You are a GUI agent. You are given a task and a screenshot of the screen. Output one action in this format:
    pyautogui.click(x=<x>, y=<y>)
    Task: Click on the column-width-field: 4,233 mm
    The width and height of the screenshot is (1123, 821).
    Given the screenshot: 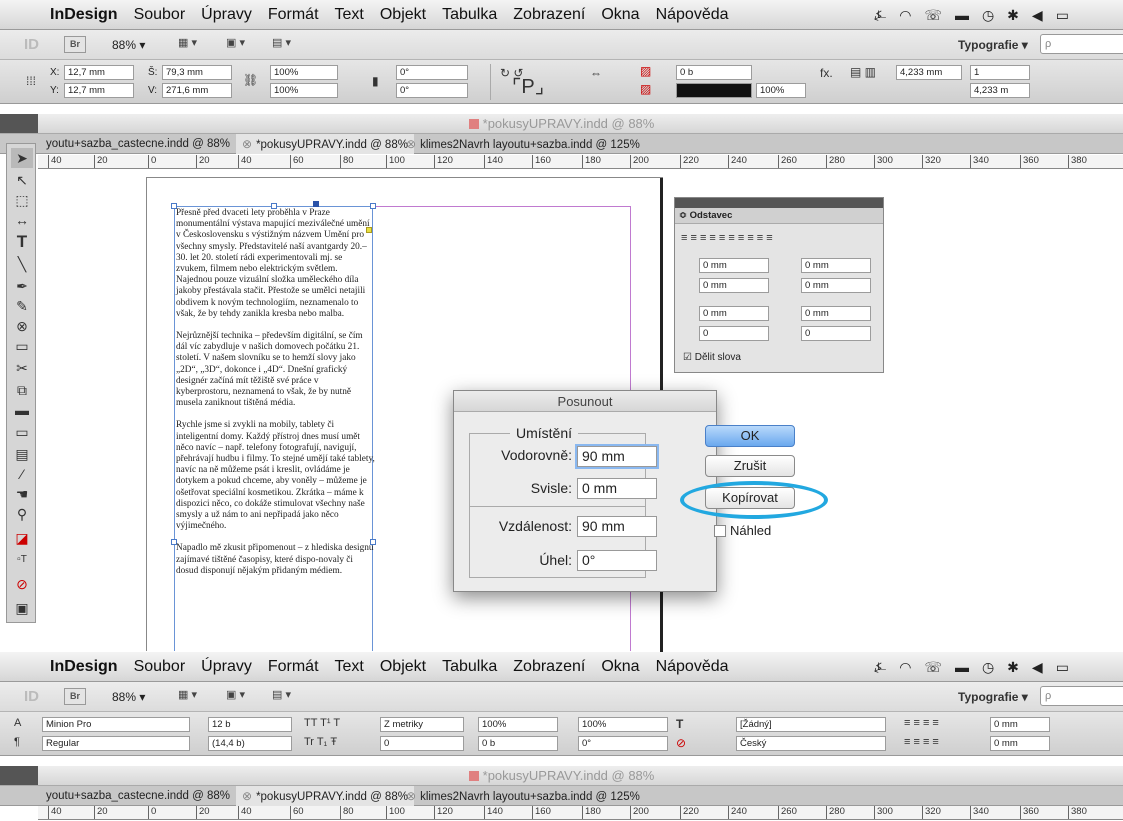 What is the action you would take?
    pyautogui.click(x=929, y=72)
    